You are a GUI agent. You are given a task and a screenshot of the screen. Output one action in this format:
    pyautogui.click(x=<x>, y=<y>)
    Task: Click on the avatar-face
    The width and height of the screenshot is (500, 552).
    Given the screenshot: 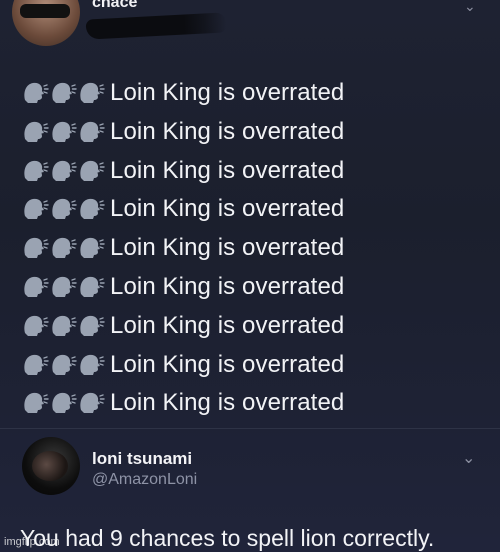 What is the action you would take?
    pyautogui.click(x=50, y=466)
    